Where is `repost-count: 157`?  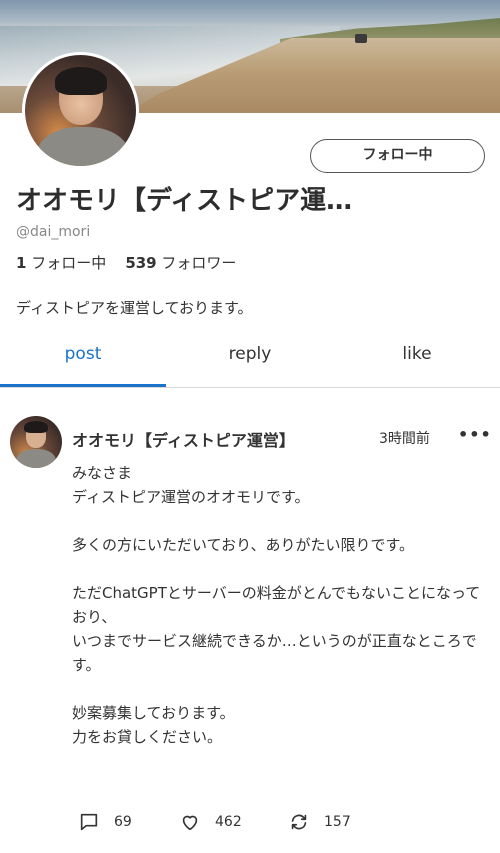 repost-count: 157 is located at coordinates (337, 822).